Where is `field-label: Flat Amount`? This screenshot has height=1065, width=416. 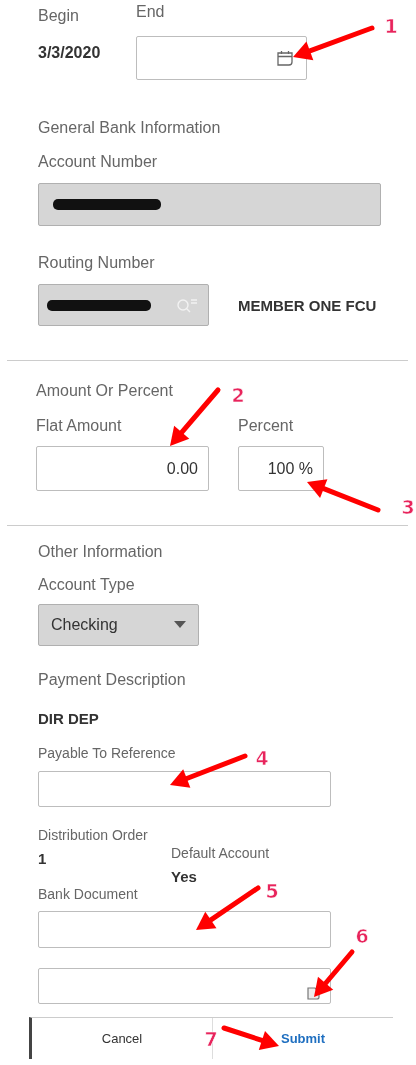
field-label: Flat Amount is located at coordinates (79, 426).